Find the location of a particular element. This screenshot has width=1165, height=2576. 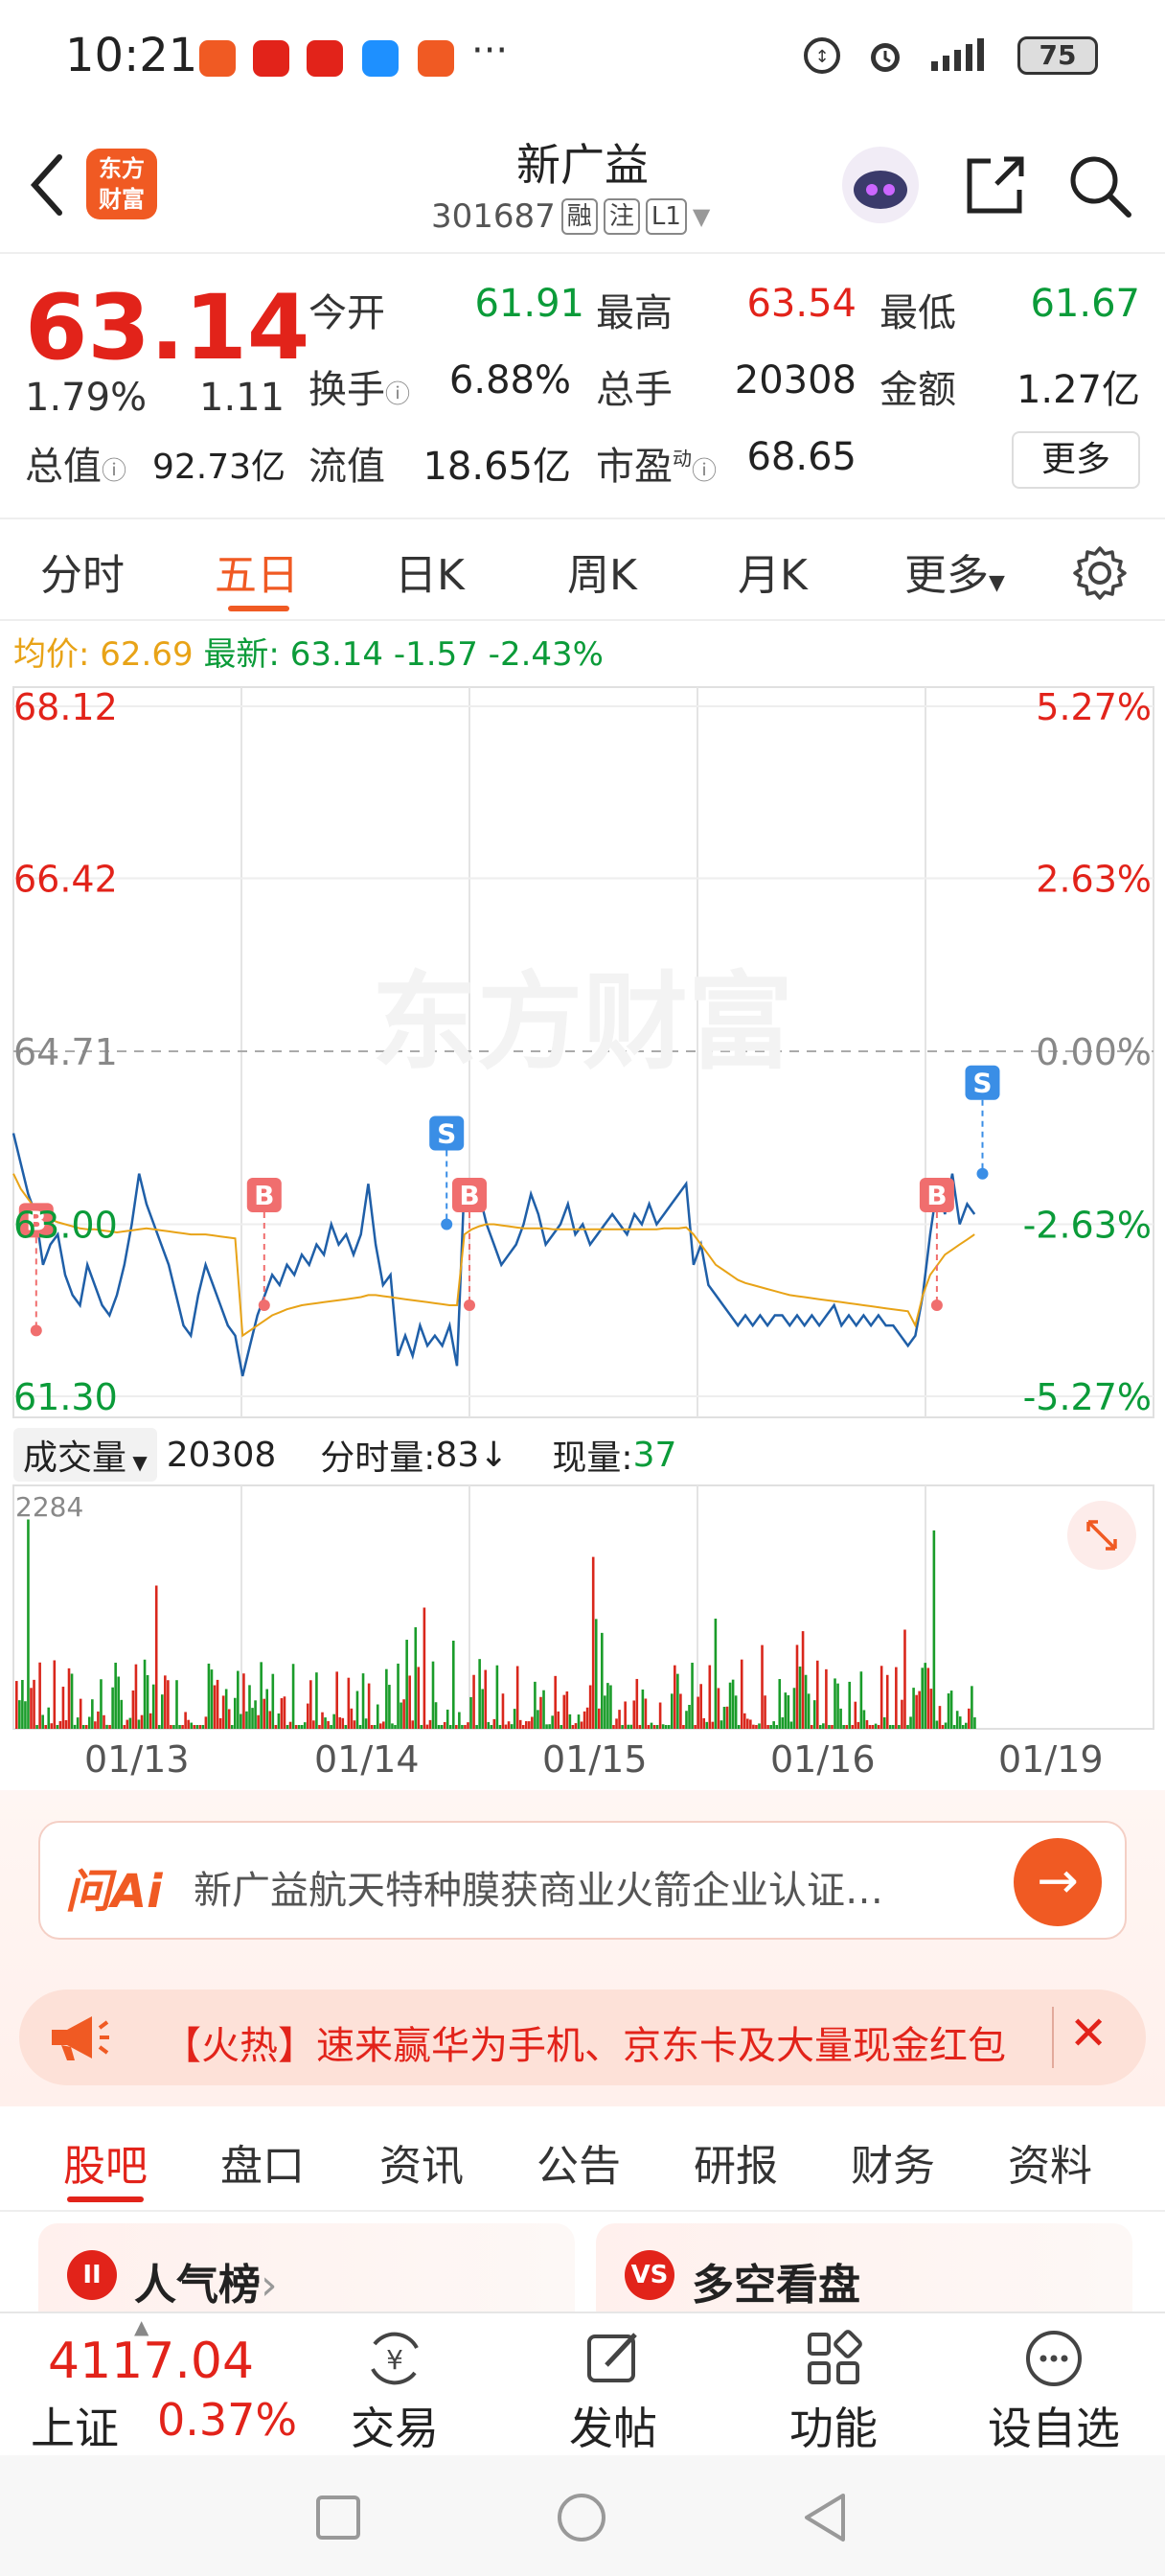

tab-announcements: 公告 is located at coordinates (579, 2162).